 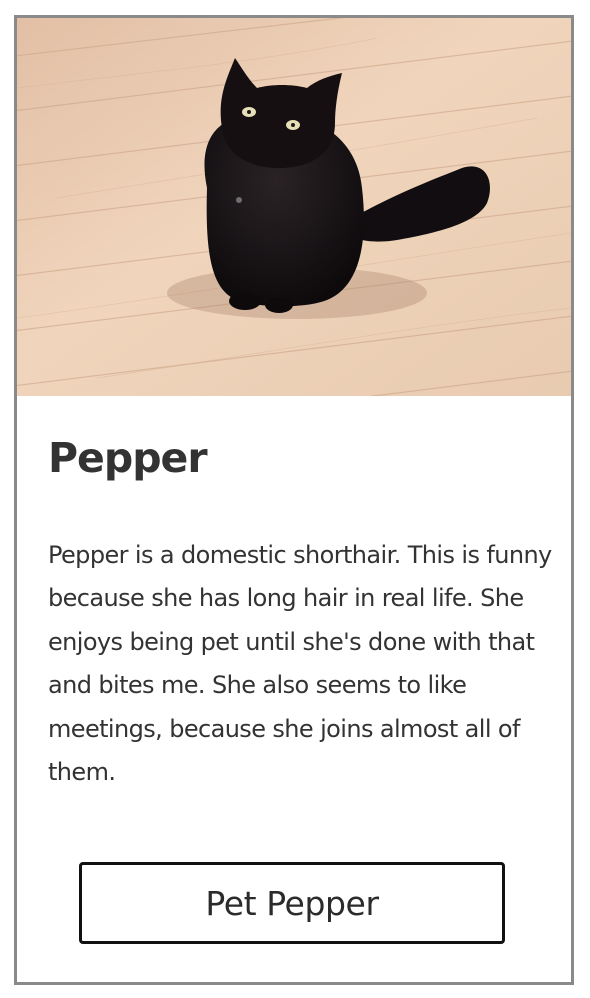 I want to click on card-title: Pepper, so click(x=128, y=458).